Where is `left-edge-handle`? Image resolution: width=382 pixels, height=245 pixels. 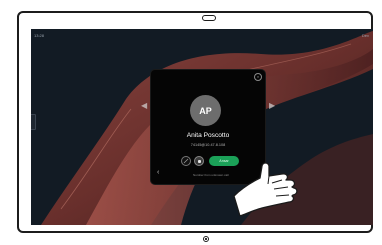
left-edge-handle is located at coordinates (33, 122).